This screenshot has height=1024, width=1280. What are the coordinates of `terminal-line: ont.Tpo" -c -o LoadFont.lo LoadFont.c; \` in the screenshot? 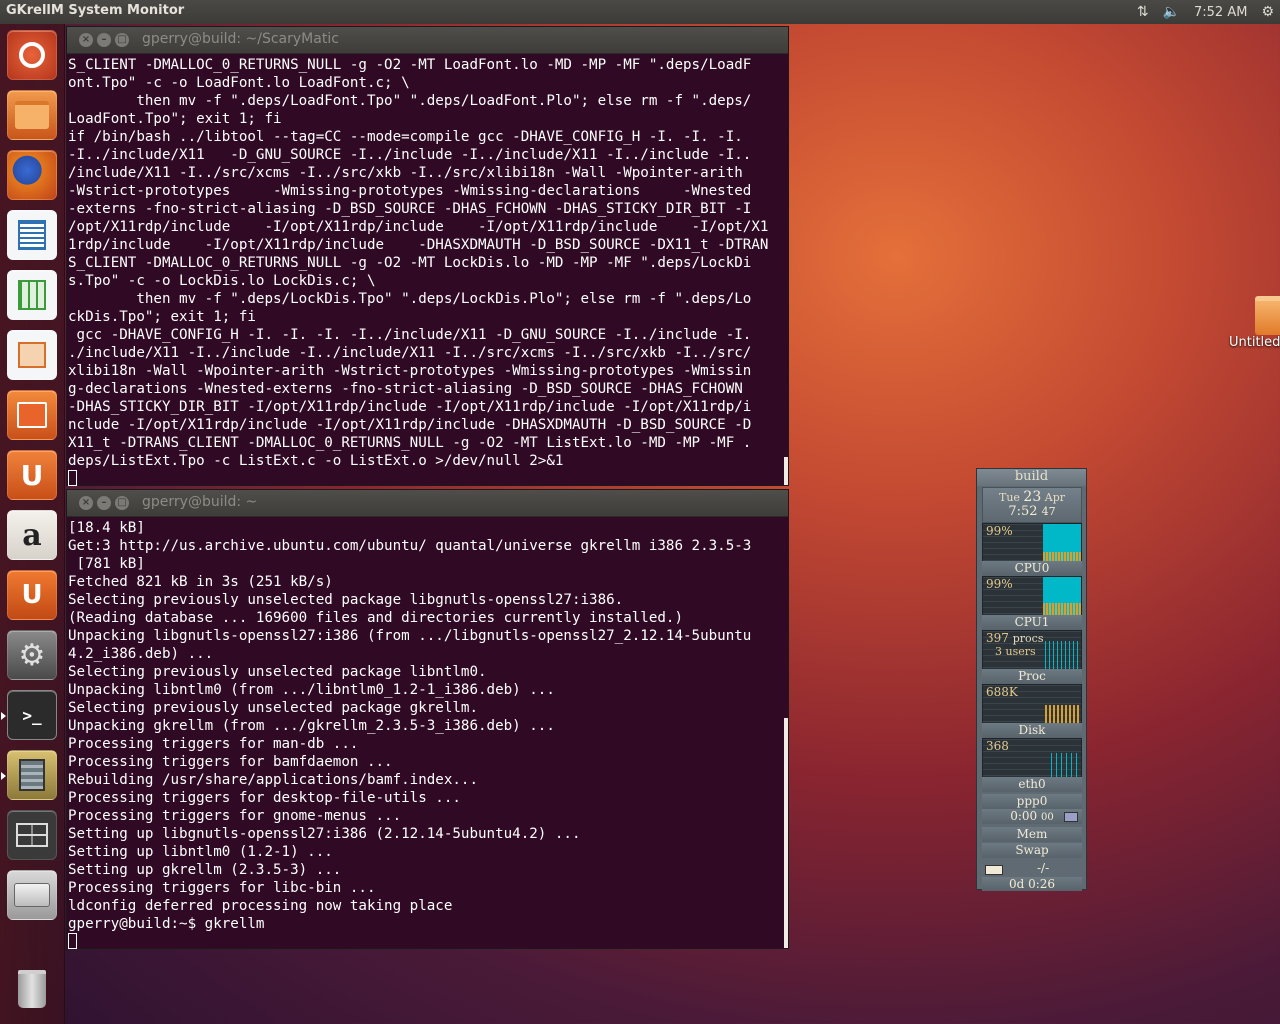 It's located at (239, 83).